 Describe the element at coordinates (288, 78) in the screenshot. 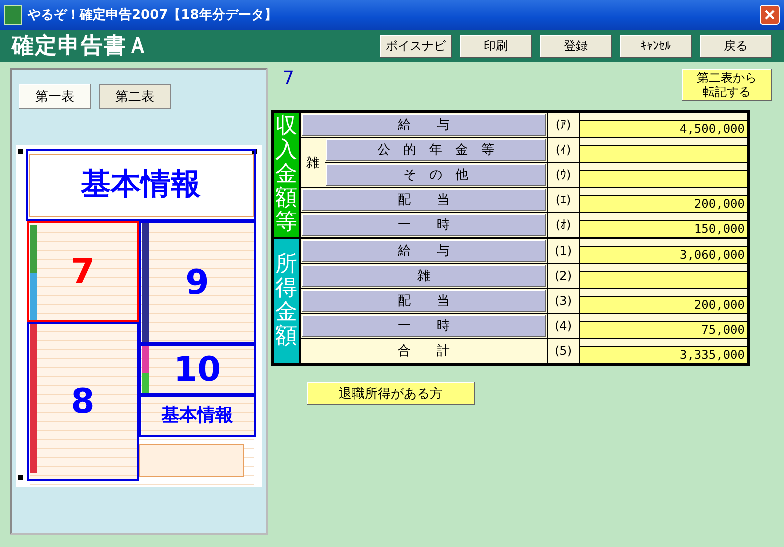

I see `section-number: 7` at that location.